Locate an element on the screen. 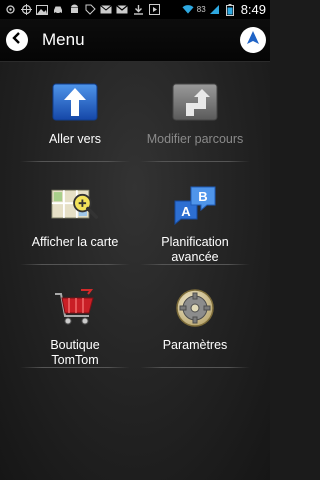  menu-item-label: Modifier parcours is located at coordinates (195, 139).